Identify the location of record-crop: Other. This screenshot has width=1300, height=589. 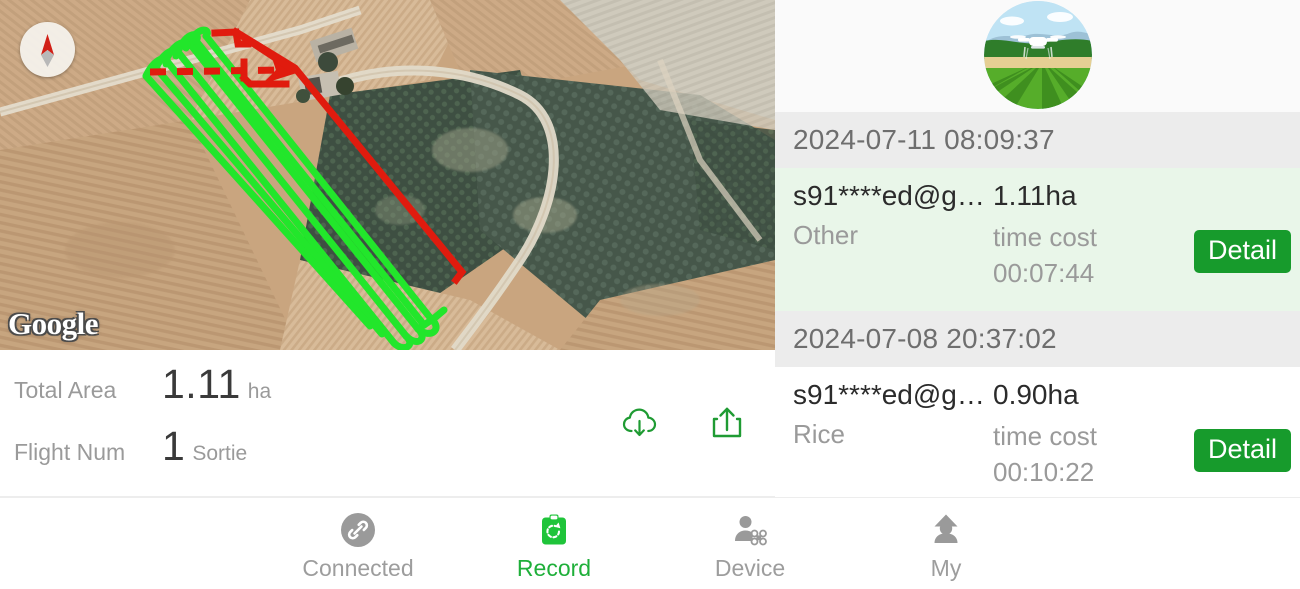
(826, 235).